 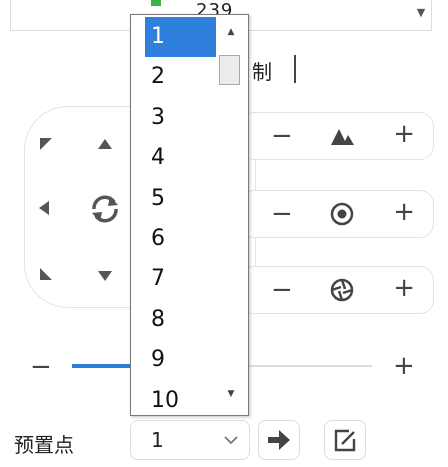 I want to click on tab-label: 制, so click(x=262, y=72).